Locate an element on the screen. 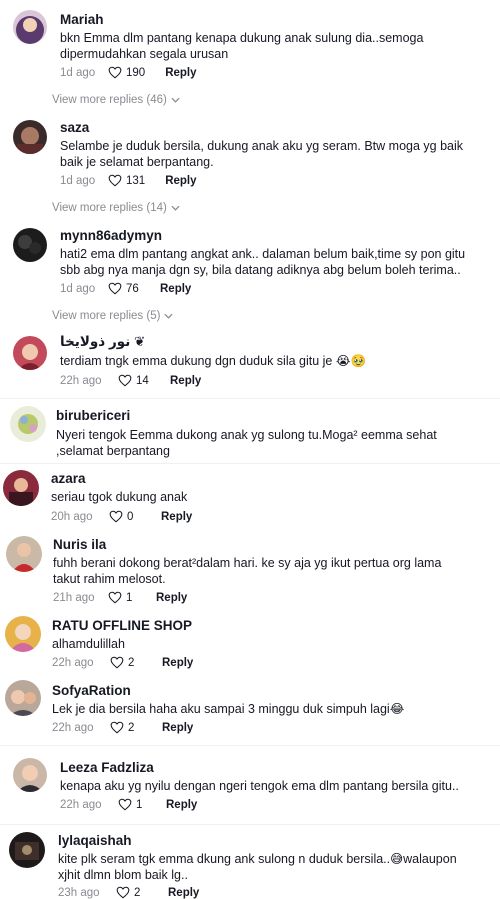  comment-meta: 21h ago 1 Reply is located at coordinates (120, 597).